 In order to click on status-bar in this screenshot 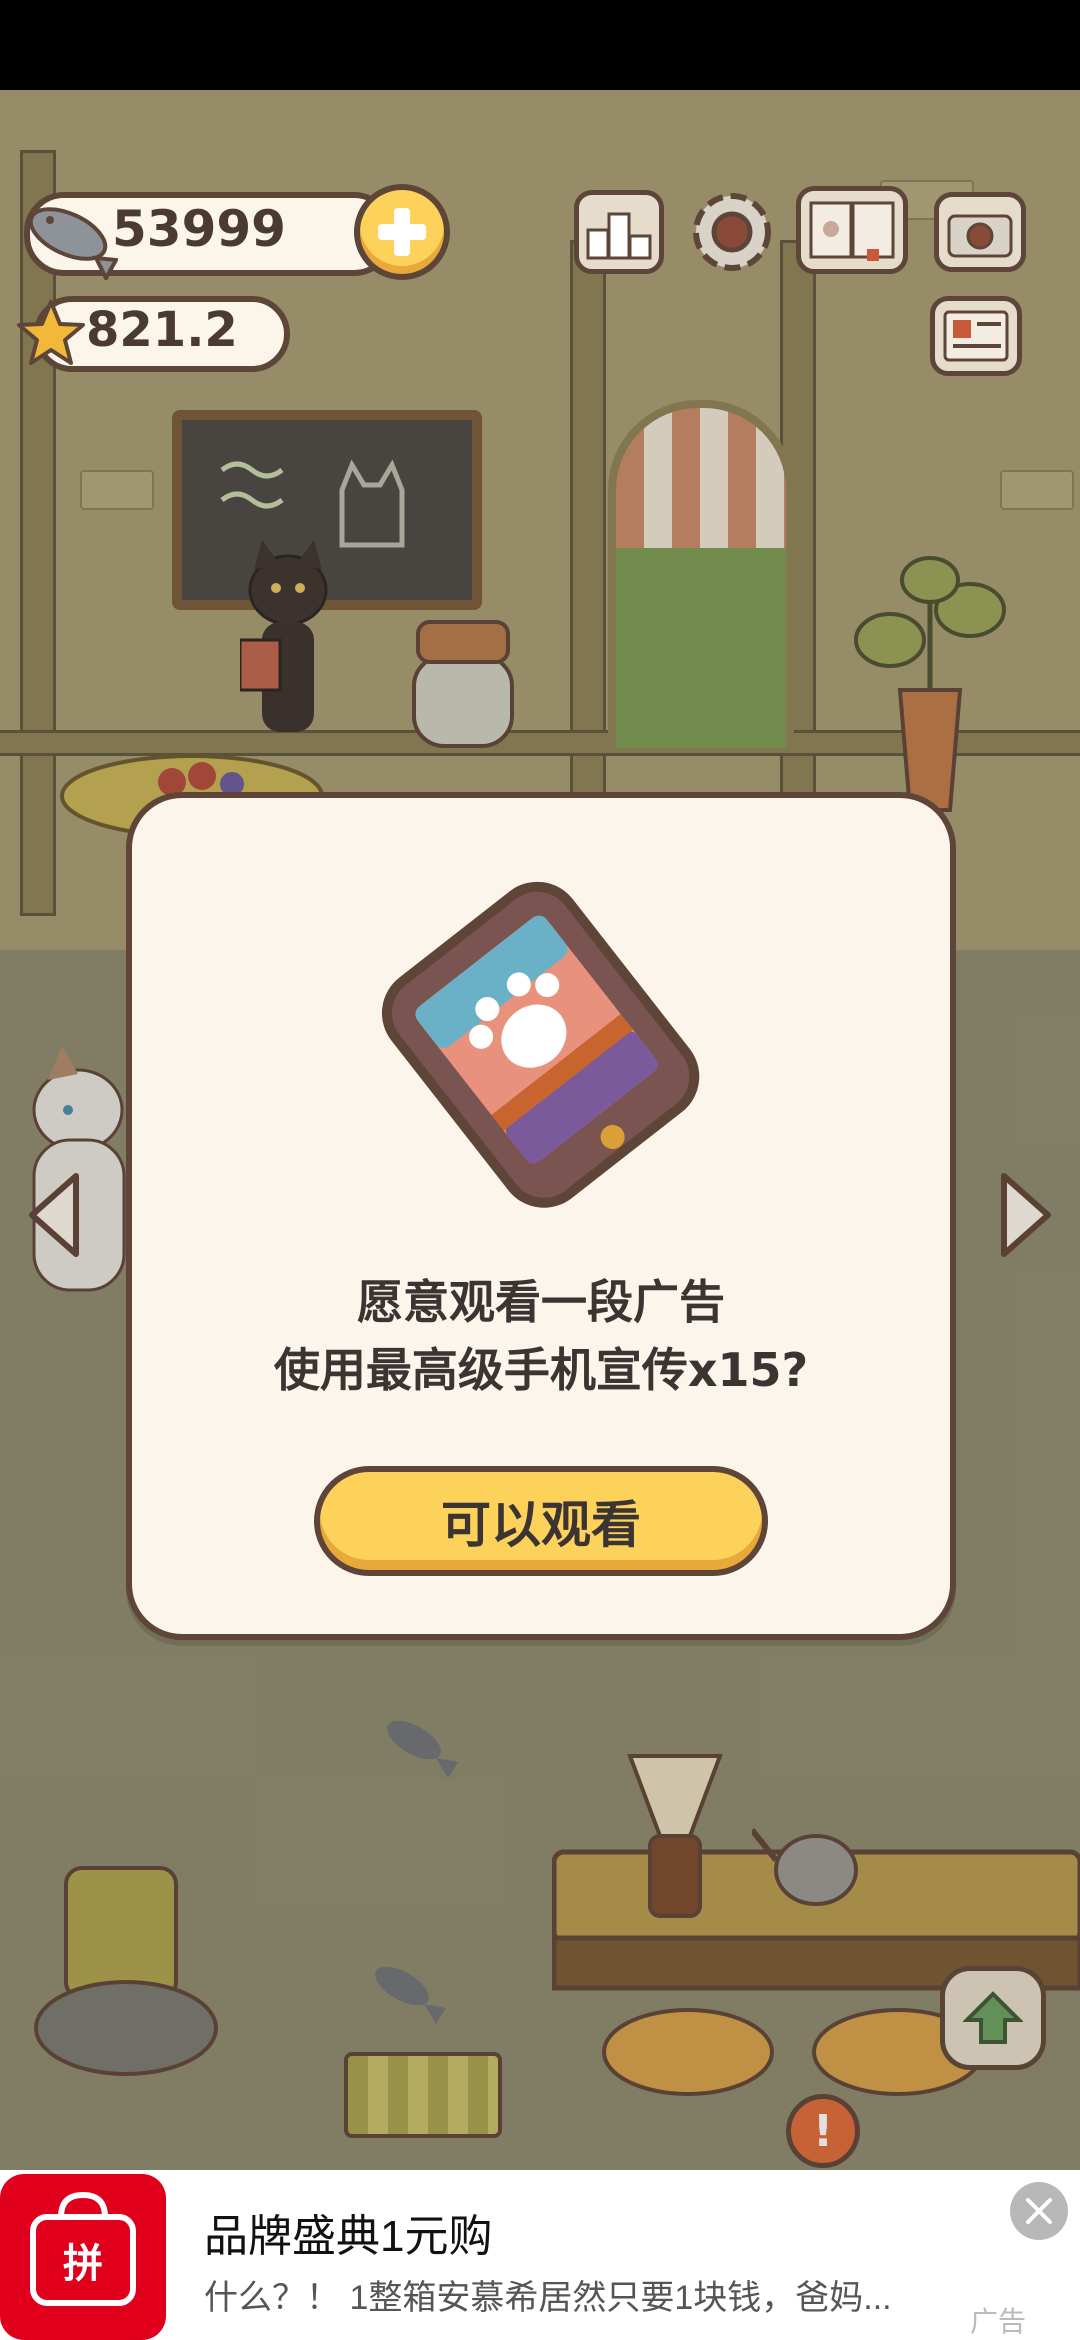, I will do `click(540, 45)`.